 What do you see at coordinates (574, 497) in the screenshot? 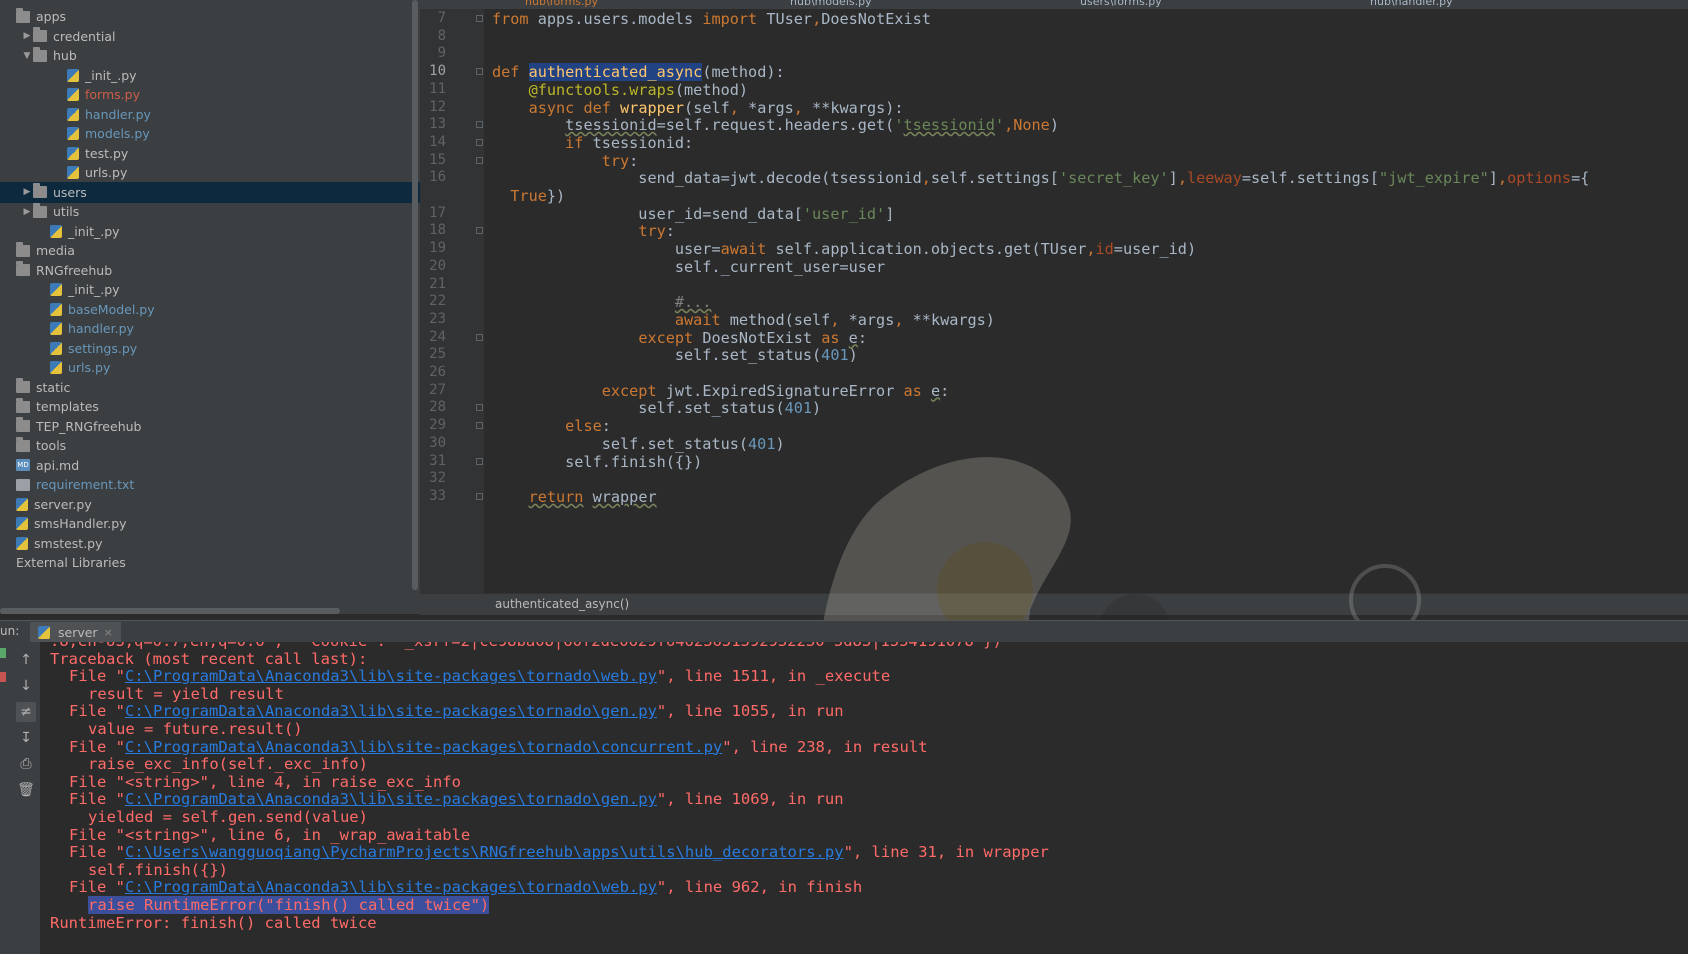
I see `code-line: return wrapper` at bounding box center [574, 497].